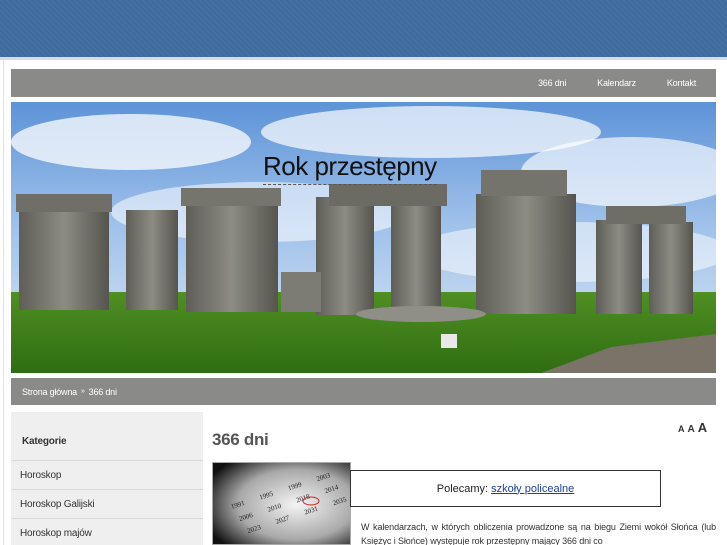 This screenshot has width=727, height=545. I want to click on nav-item-kontakt: Kontakt, so click(681, 83).